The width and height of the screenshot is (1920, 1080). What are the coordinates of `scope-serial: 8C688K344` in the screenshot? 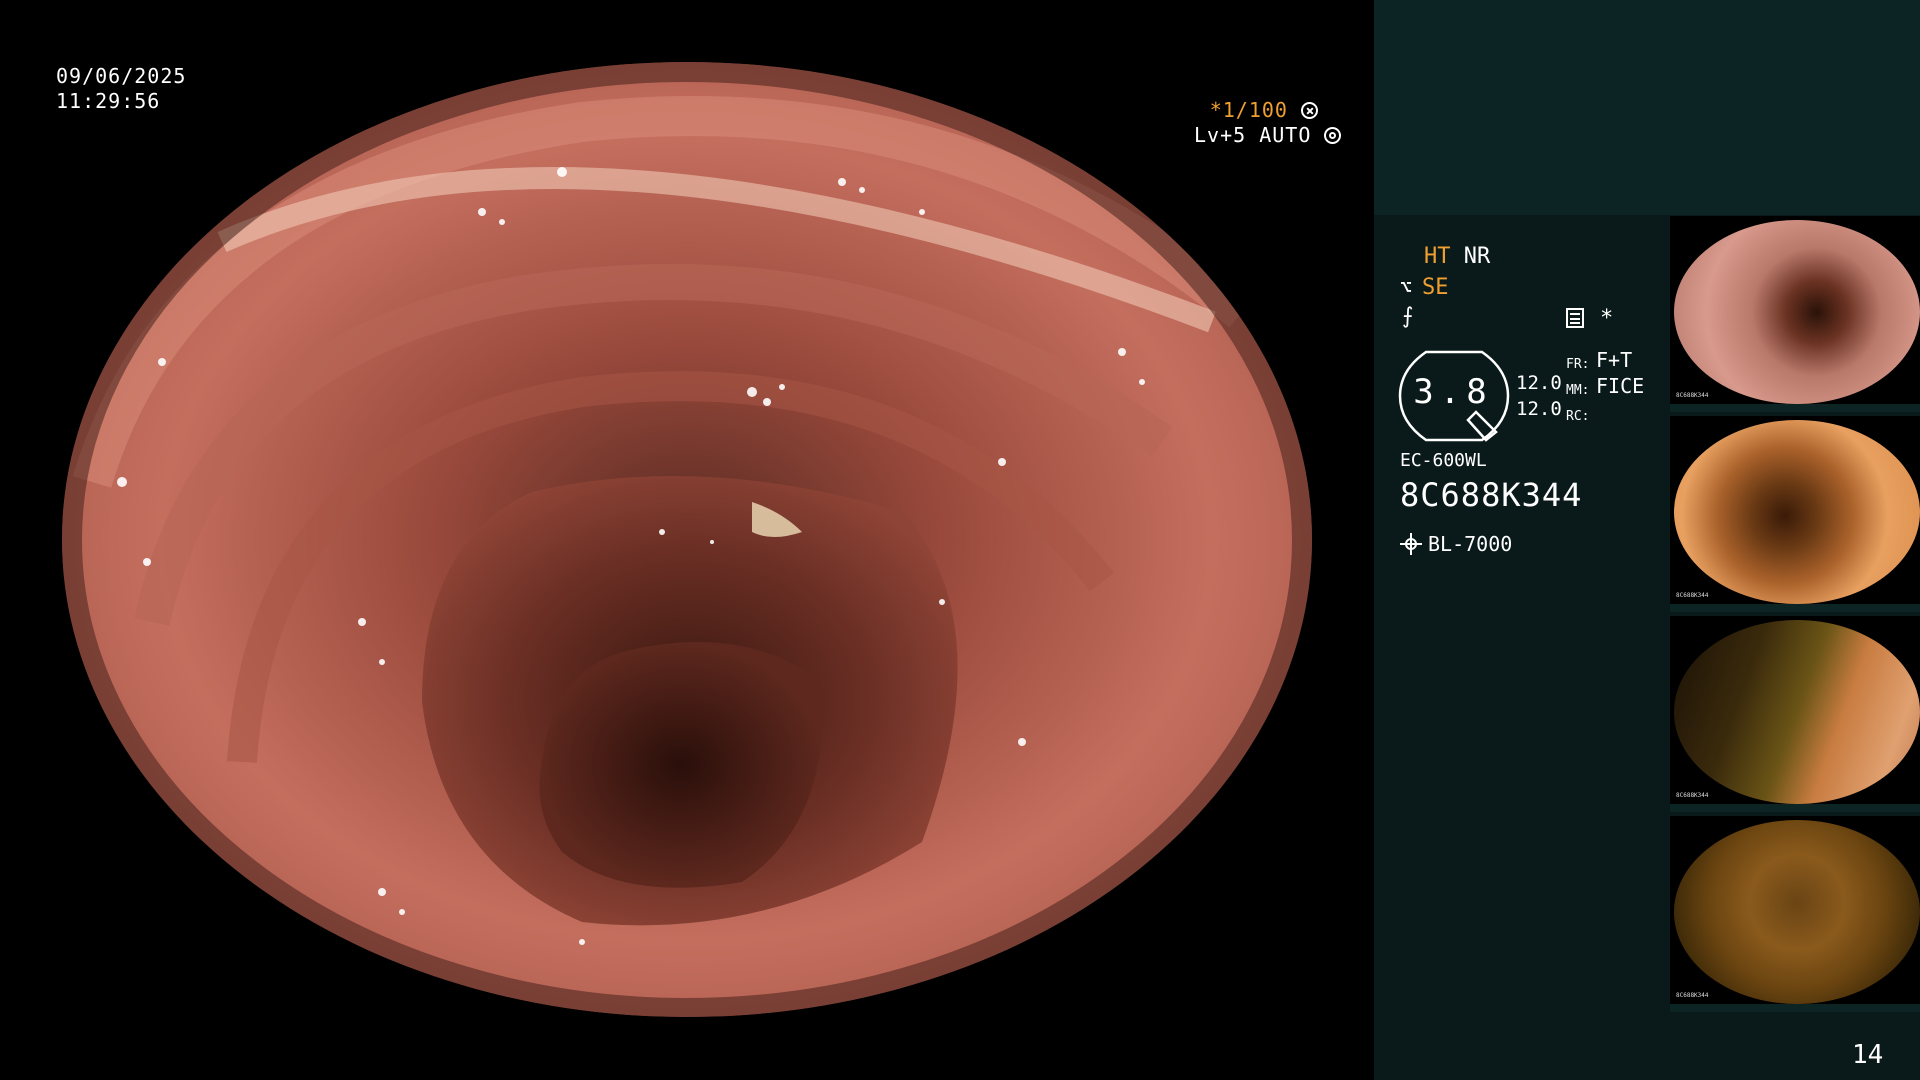 It's located at (1491, 495).